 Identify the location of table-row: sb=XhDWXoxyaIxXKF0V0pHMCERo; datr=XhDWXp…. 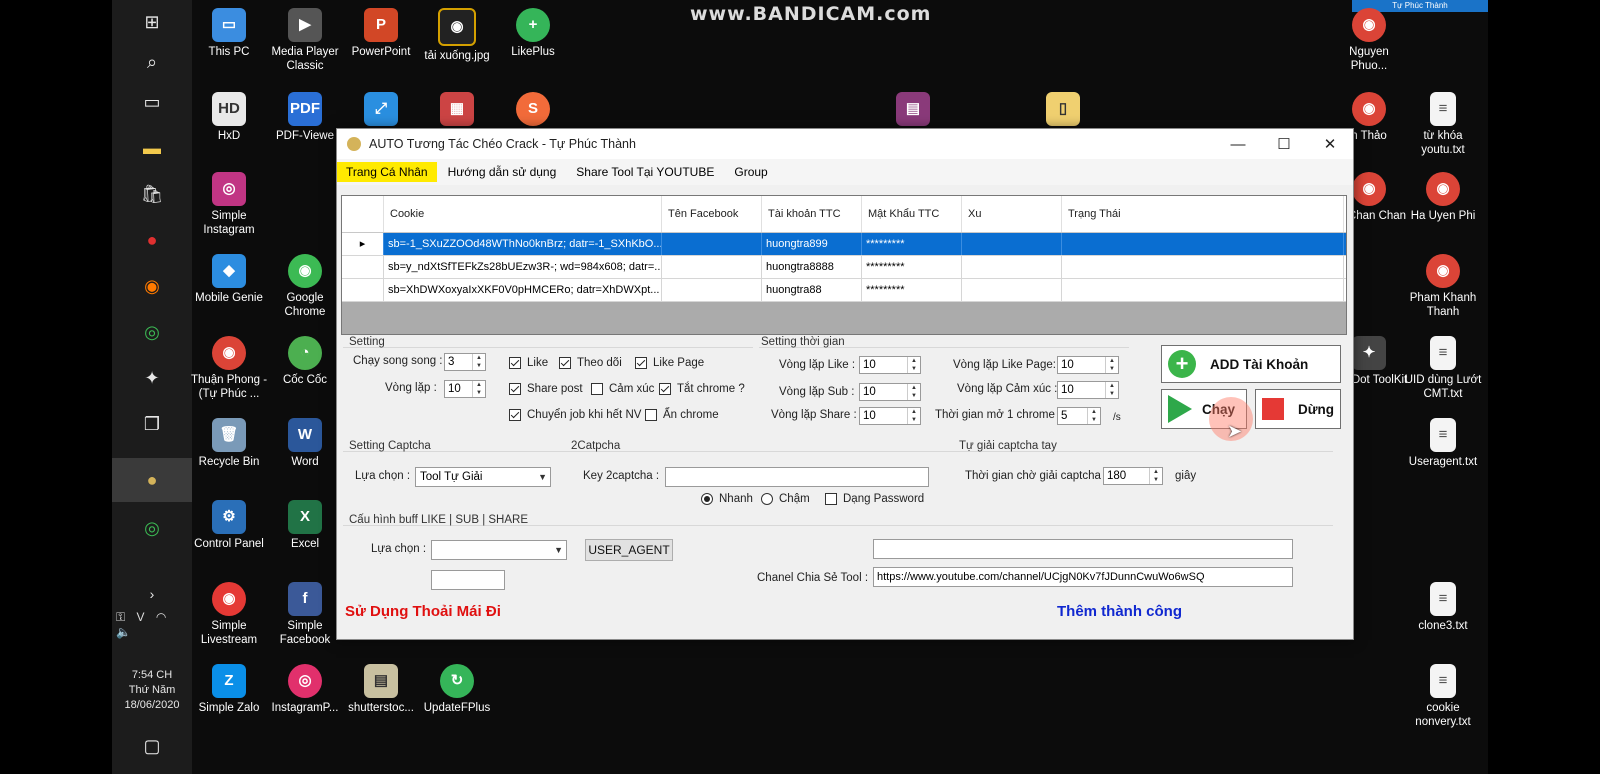
(844, 290).